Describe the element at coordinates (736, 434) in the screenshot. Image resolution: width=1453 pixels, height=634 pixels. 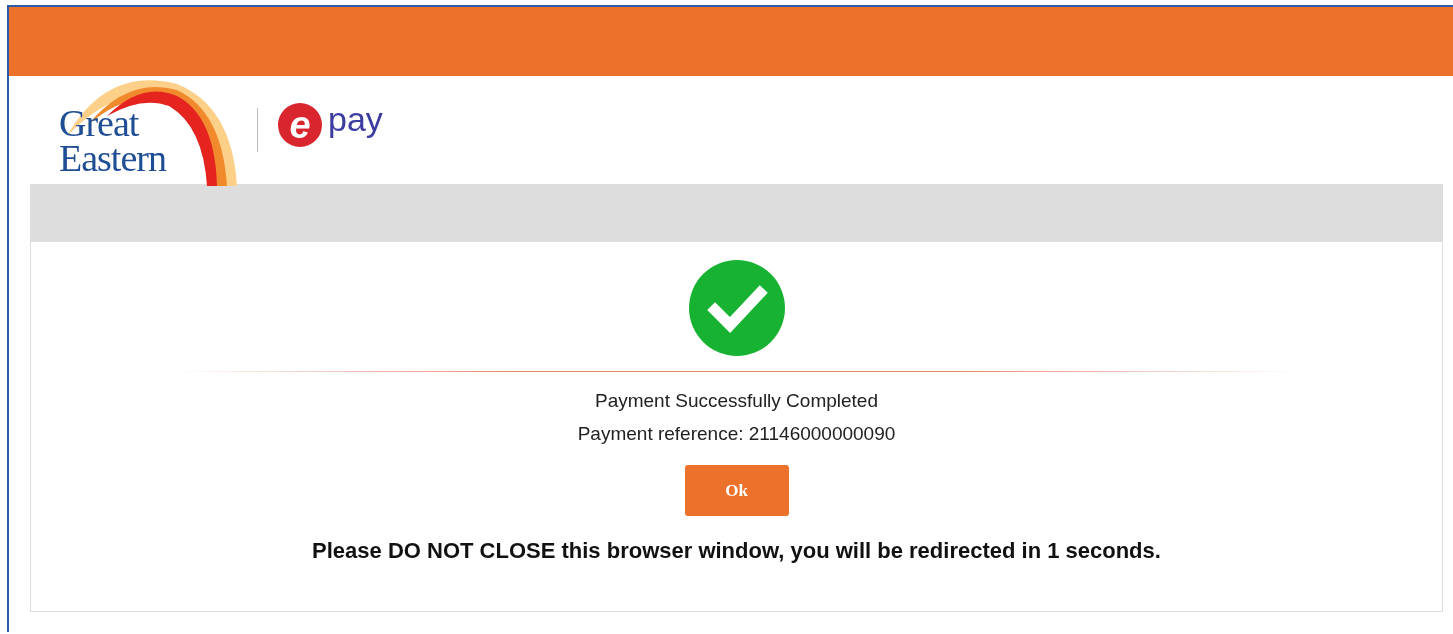
I see `payment-reference: Payment reference: 21146000000090` at that location.